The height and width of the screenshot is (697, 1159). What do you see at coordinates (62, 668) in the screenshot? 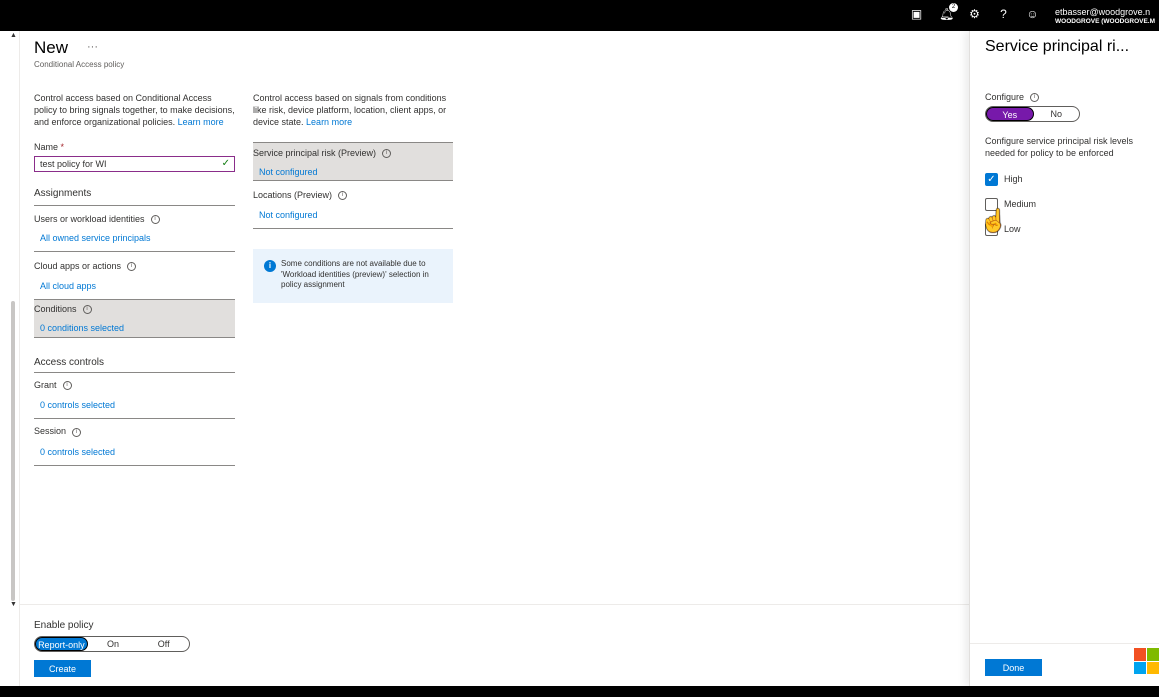
I see `create-button: Create` at bounding box center [62, 668].